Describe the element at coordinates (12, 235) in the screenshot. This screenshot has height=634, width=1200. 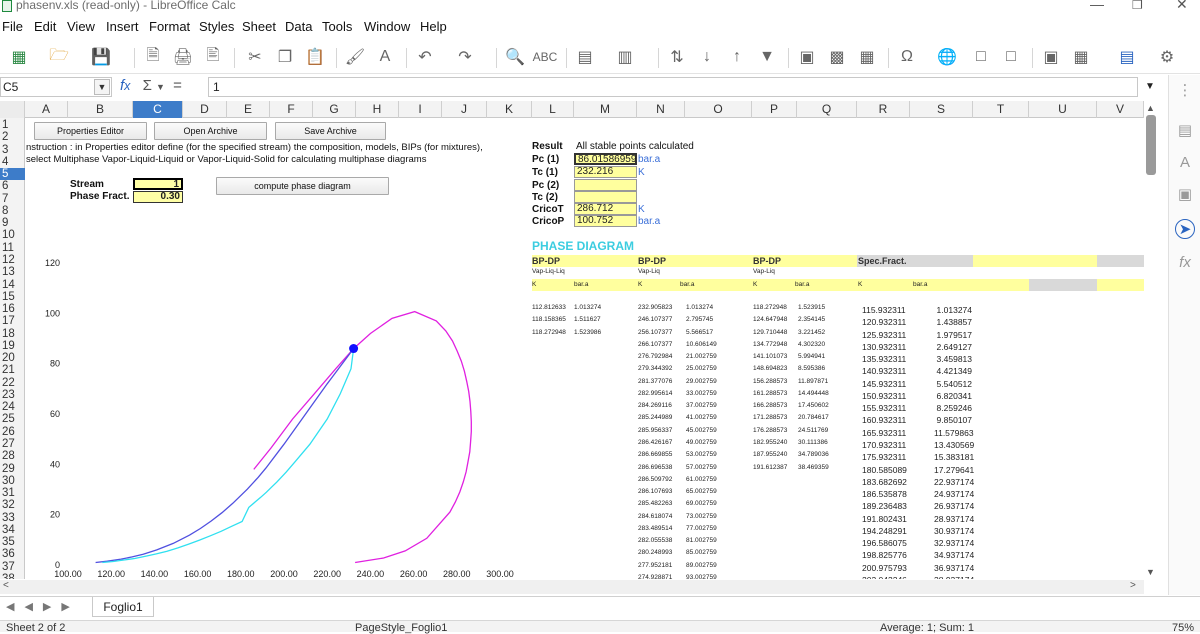
I see `row-header: 10` at that location.